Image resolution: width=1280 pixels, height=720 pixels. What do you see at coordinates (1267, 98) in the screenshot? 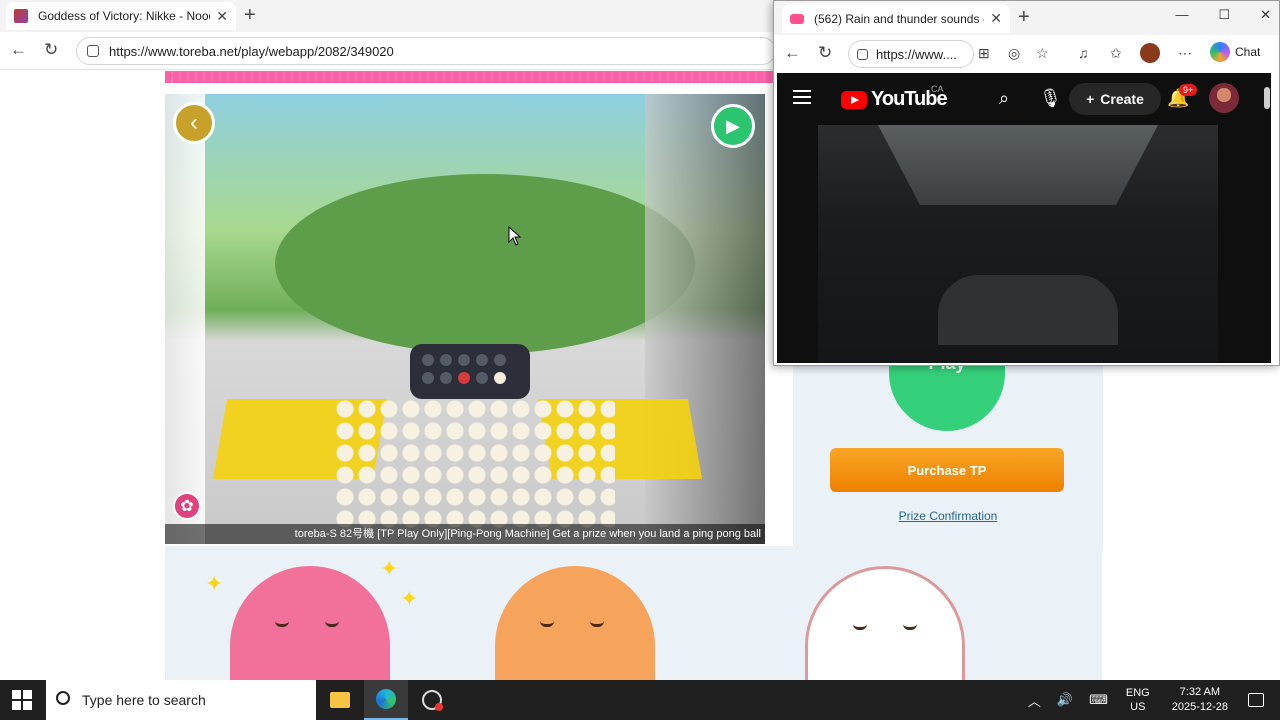
I see `scrollbar-thumb` at bounding box center [1267, 98].